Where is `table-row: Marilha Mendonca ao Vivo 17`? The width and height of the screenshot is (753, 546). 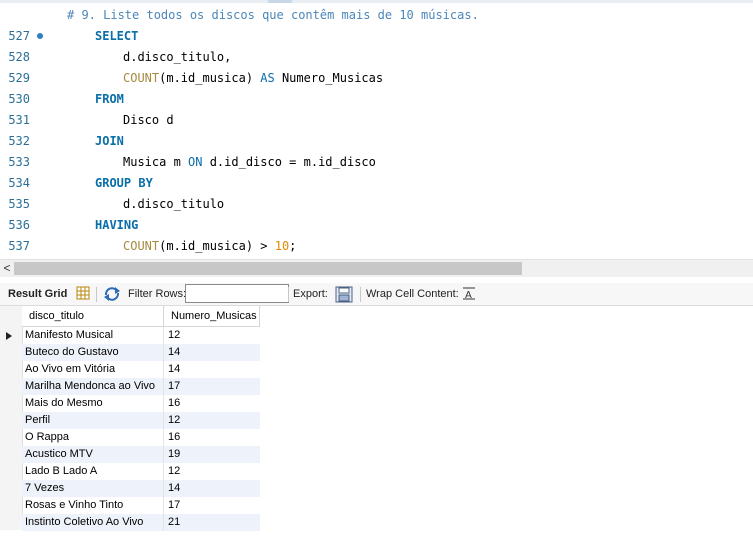
table-row: Marilha Mendonca ao Vivo 17 is located at coordinates (141, 386).